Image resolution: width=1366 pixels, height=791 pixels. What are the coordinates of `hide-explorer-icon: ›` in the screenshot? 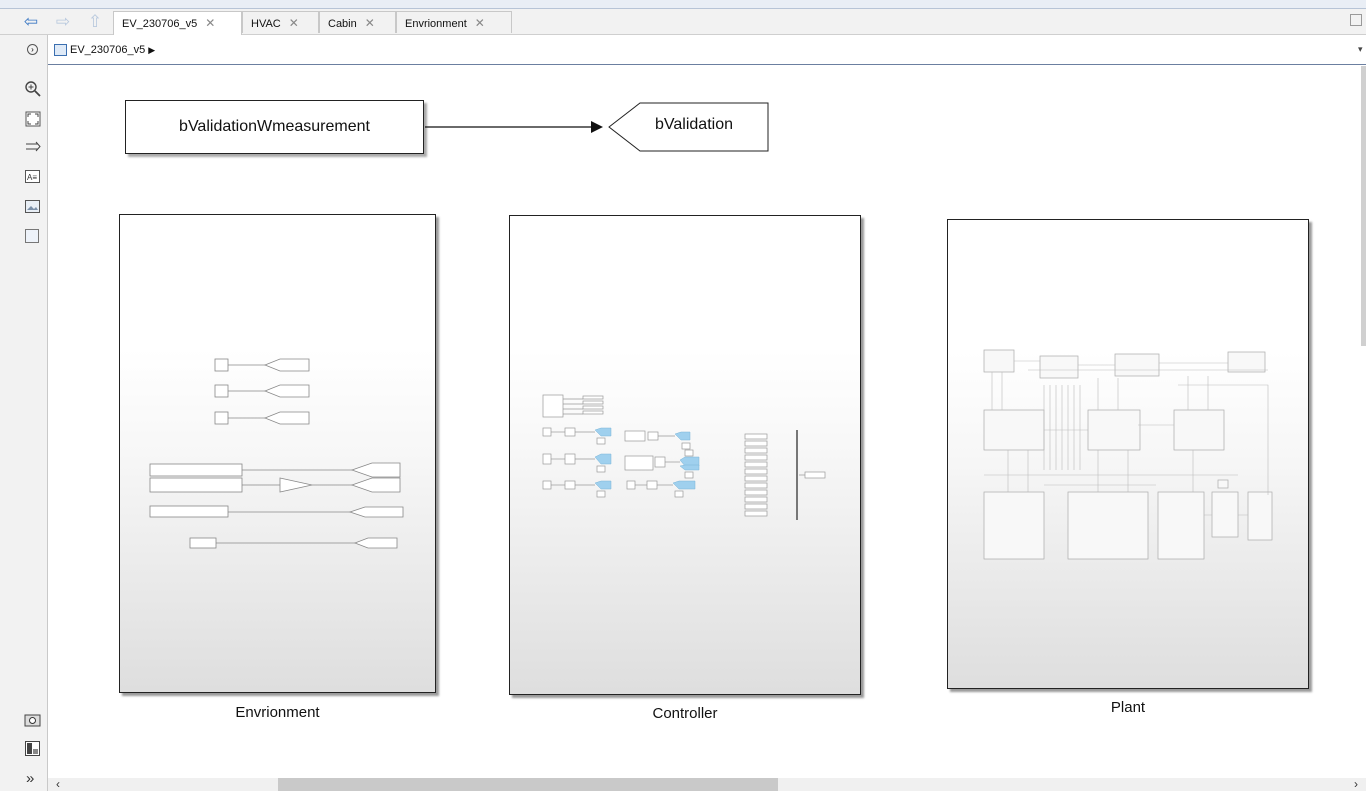 It's located at (32, 49).